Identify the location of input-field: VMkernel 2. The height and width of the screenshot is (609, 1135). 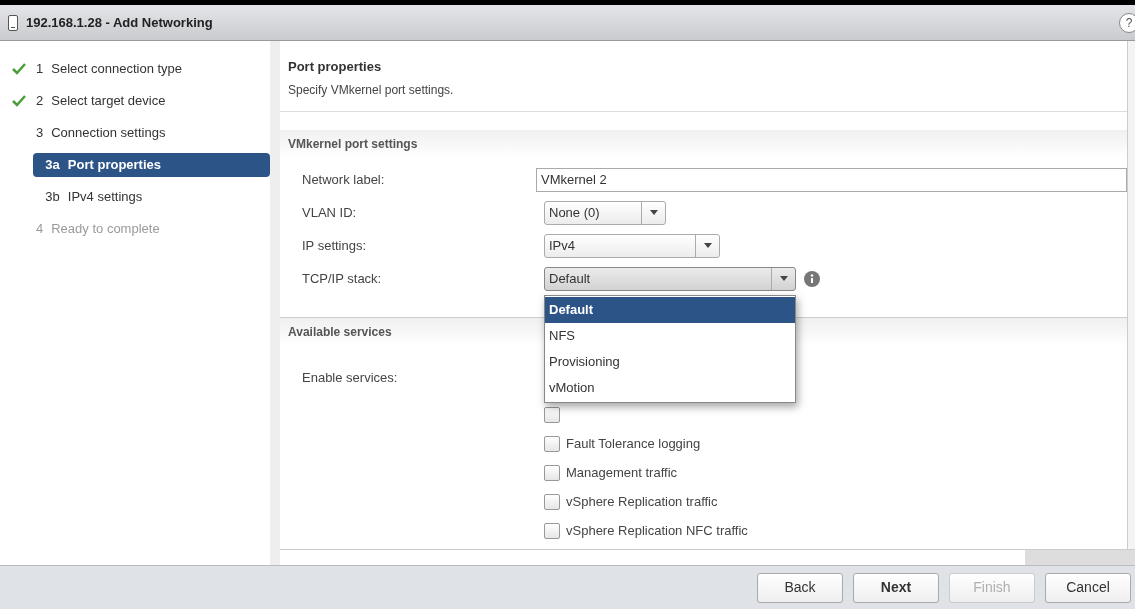
(831, 179).